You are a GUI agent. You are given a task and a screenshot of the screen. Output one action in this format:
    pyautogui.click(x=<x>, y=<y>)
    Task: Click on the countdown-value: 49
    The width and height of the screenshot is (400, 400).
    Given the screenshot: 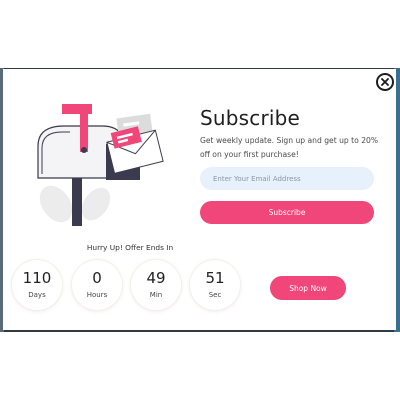 What is the action you would take?
    pyautogui.click(x=156, y=278)
    